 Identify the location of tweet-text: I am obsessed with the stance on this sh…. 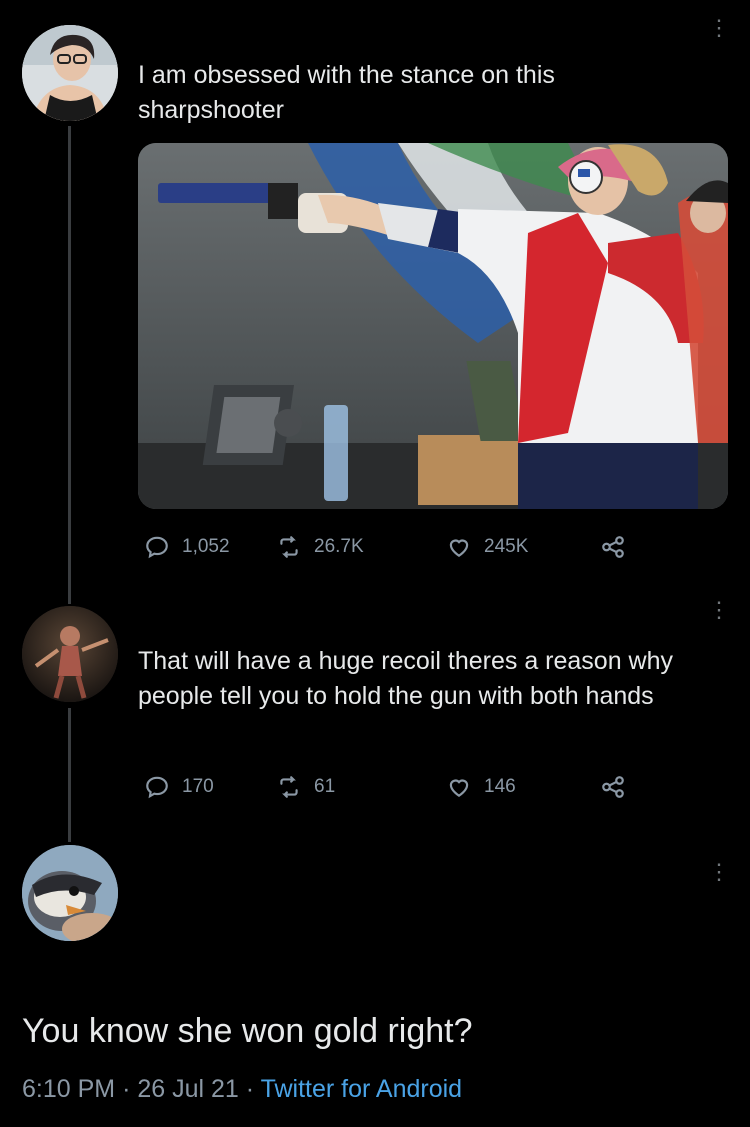
(346, 92).